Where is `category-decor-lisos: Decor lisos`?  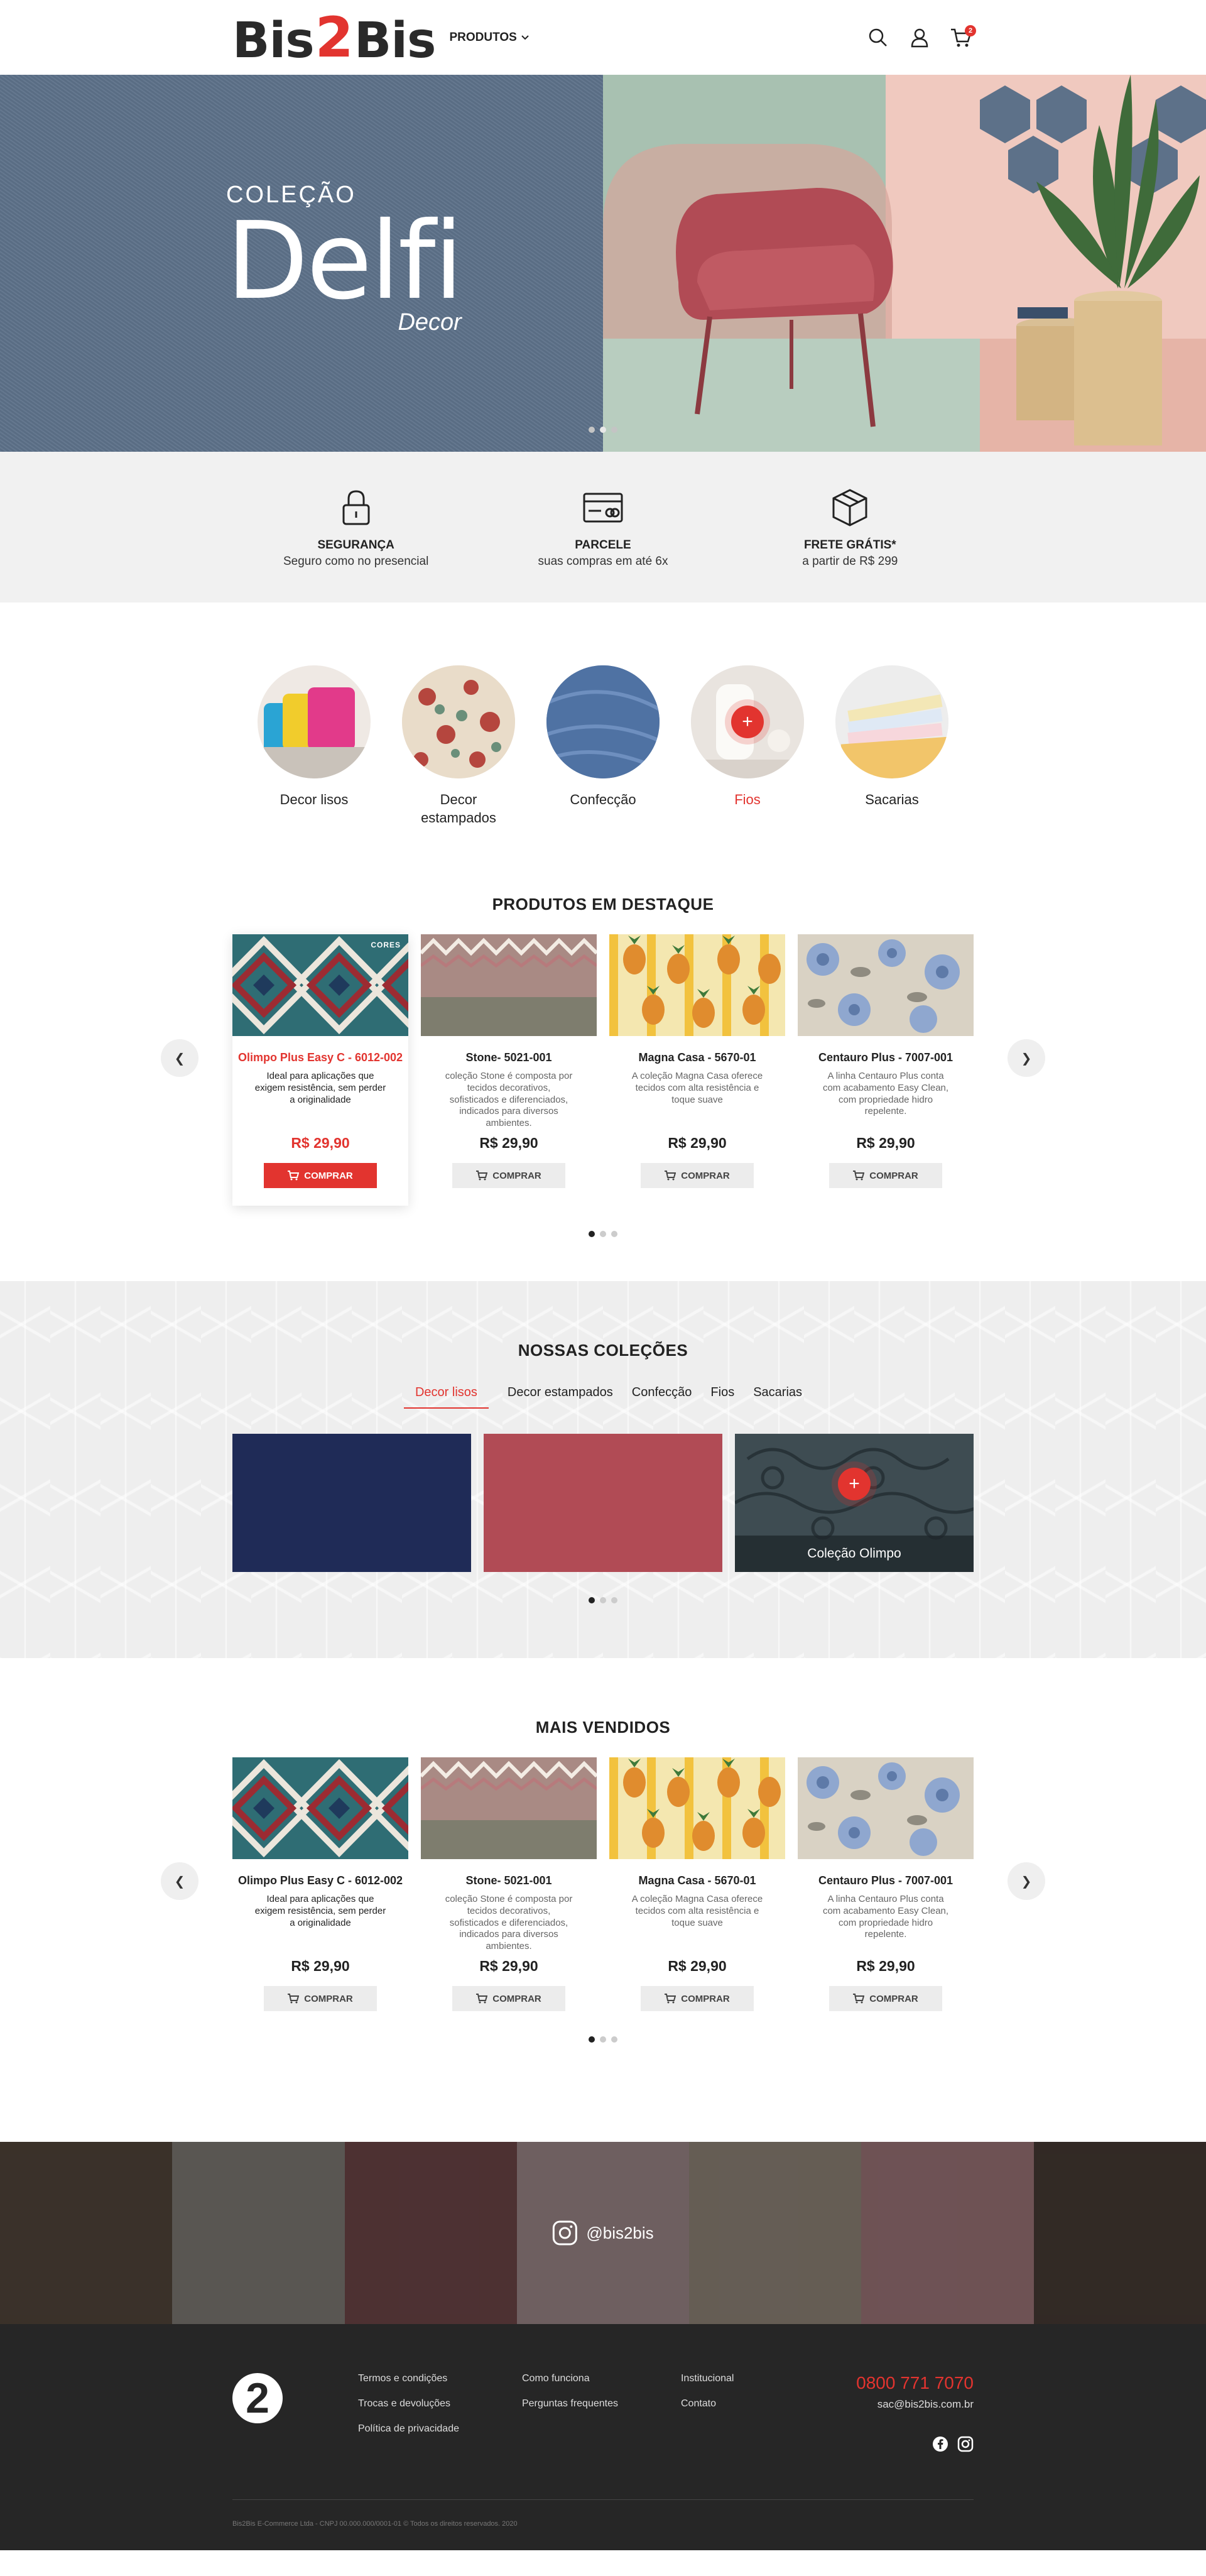 category-decor-lisos: Decor lisos is located at coordinates (315, 746).